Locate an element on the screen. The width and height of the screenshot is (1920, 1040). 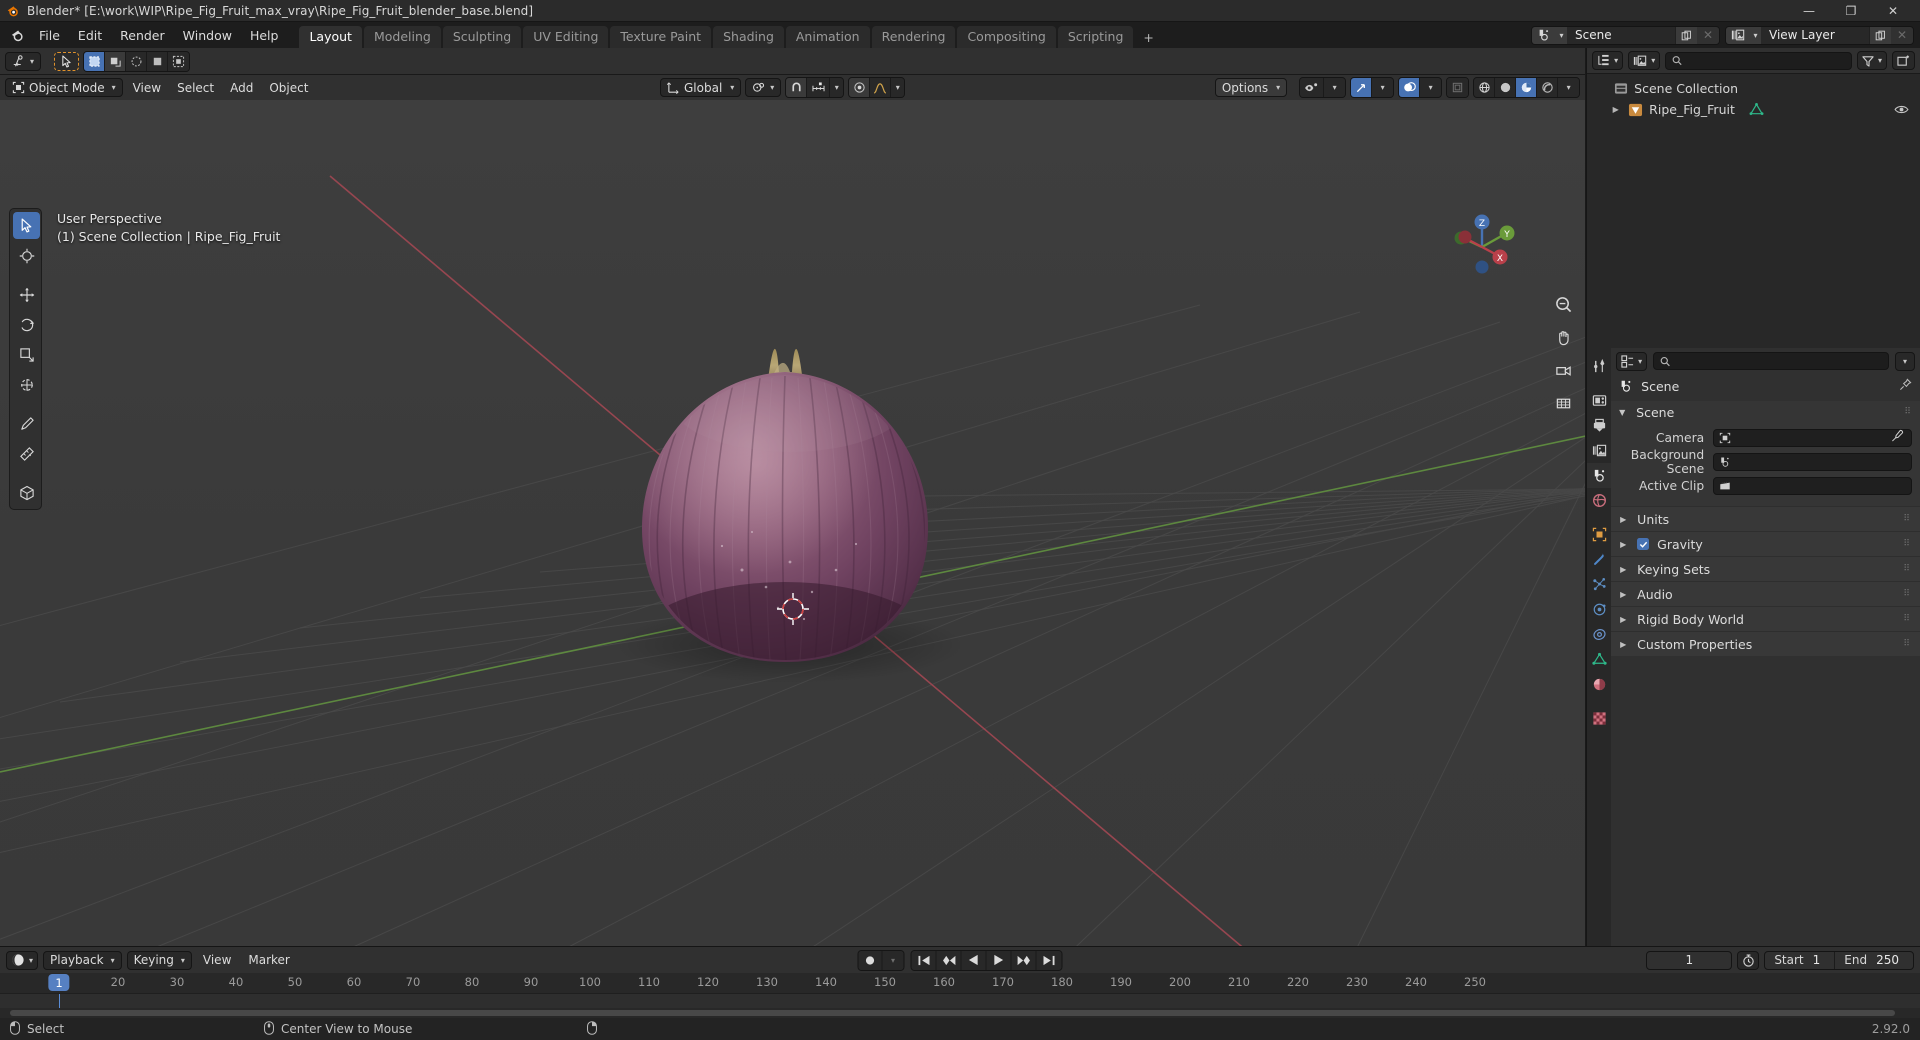
tweak-tool-button is located at coordinates (67, 61).